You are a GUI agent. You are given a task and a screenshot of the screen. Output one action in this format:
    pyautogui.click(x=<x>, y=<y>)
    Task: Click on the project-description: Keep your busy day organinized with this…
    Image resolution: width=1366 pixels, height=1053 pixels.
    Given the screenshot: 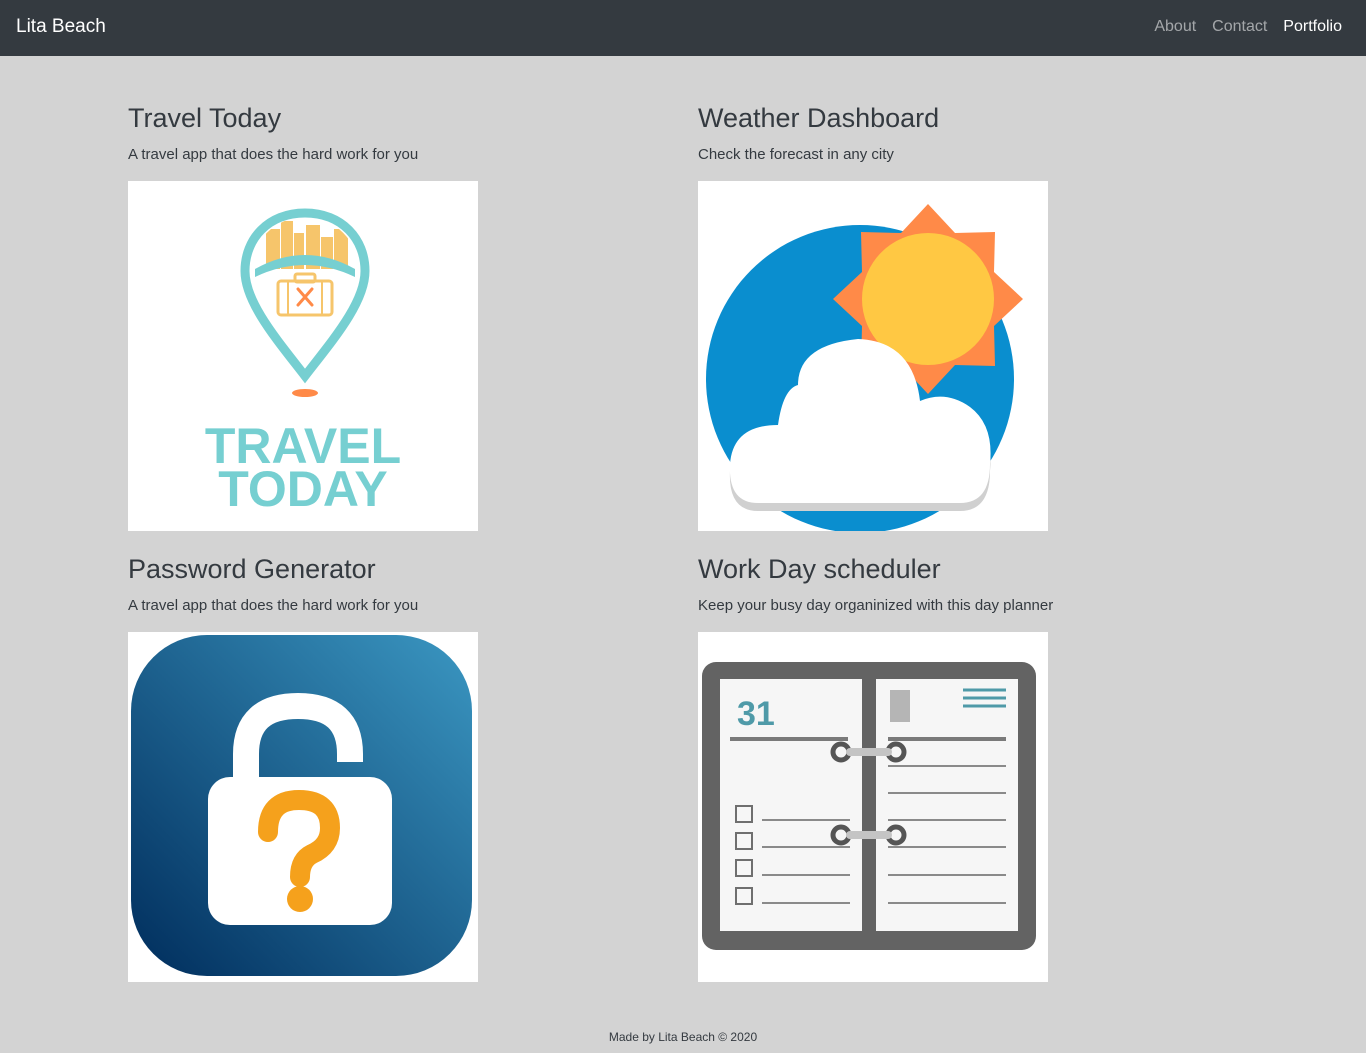 What is the action you would take?
    pyautogui.click(x=876, y=605)
    